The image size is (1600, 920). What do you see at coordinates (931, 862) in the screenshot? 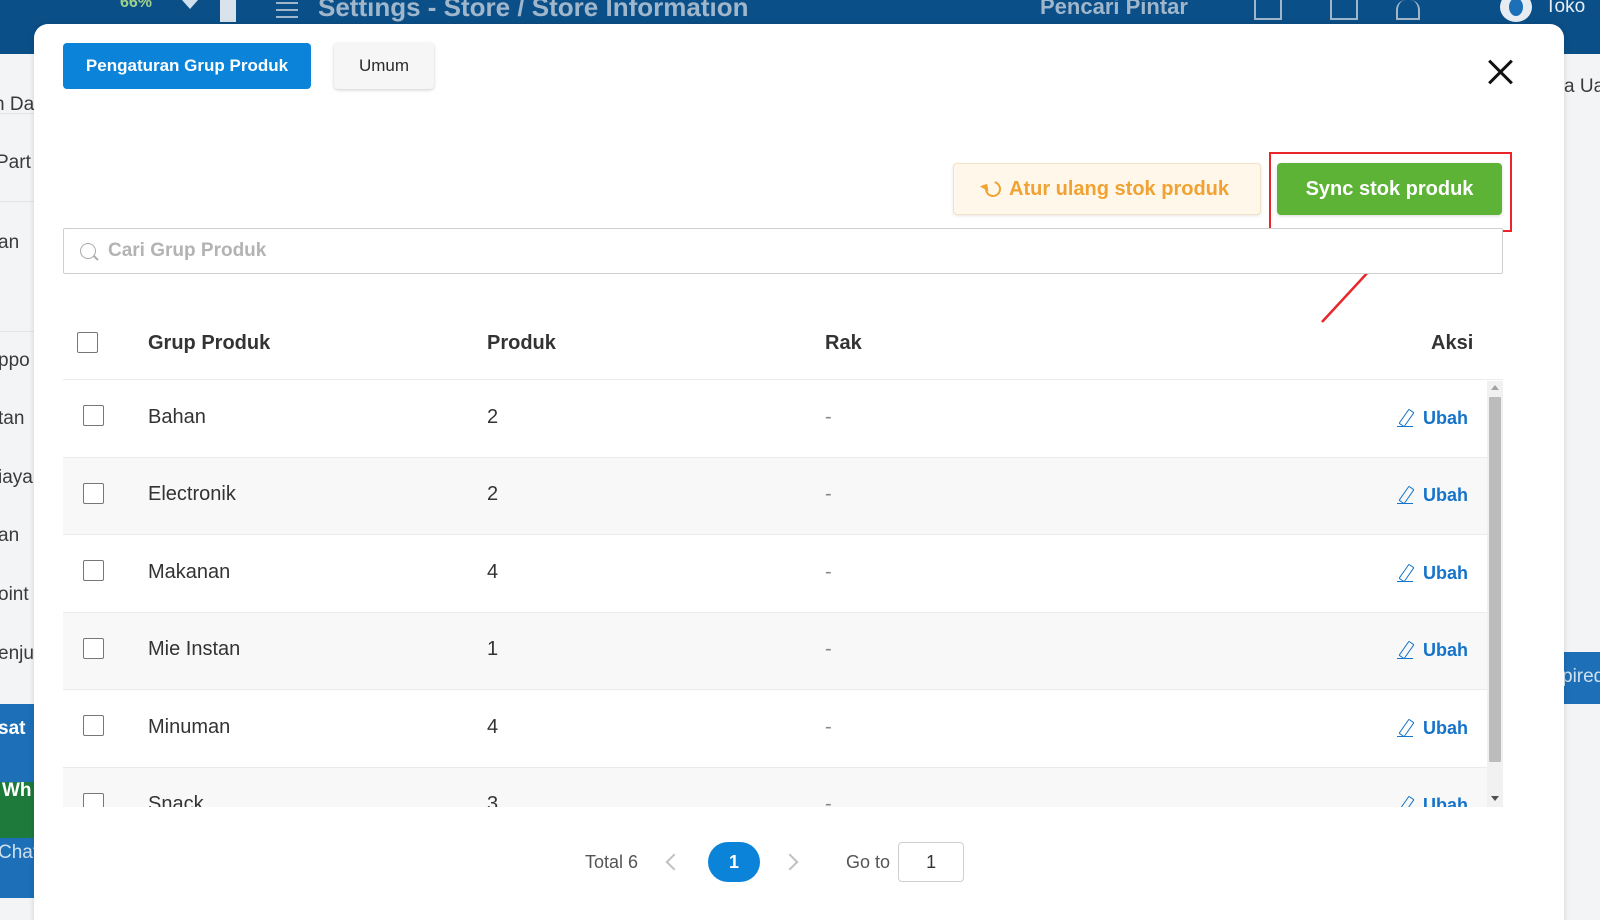
I see `goto-page-input` at bounding box center [931, 862].